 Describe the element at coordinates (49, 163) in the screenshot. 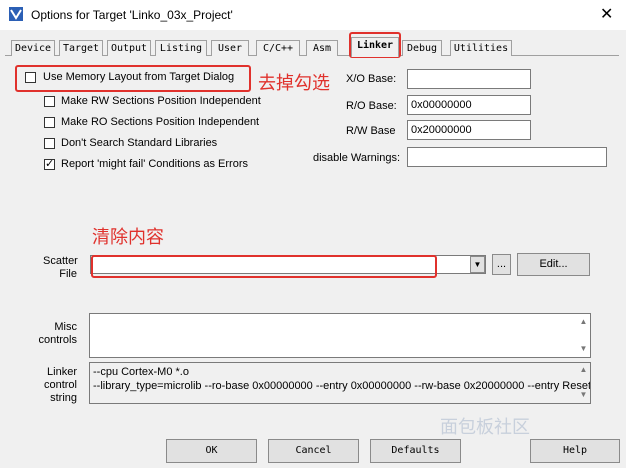

I see `might-fail-errors-checkbox` at that location.